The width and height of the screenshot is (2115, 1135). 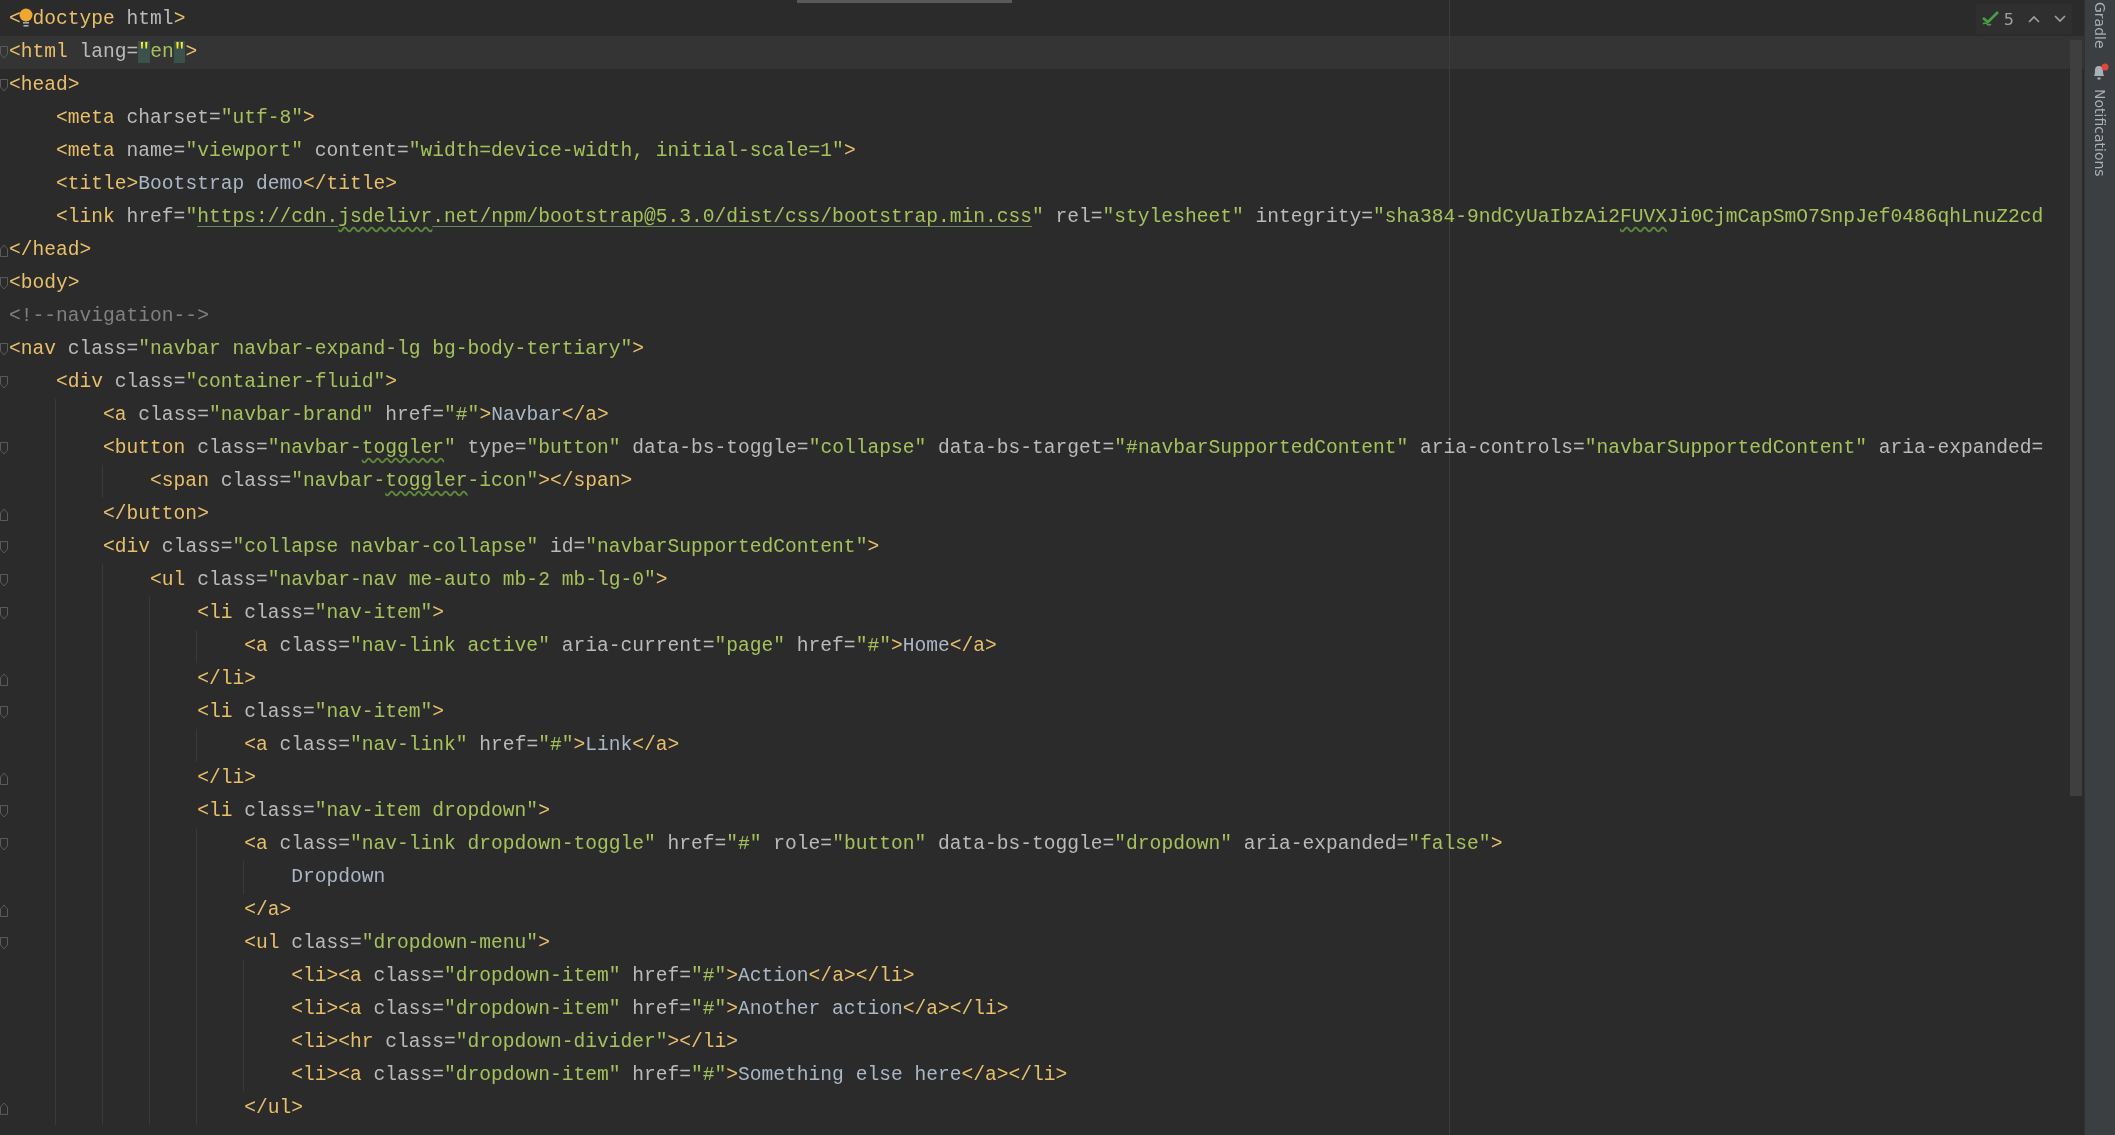 What do you see at coordinates (679, 1075) in the screenshot?
I see `code-line: <li><a class="dropdown-item" href="#">Something else here</a></li>` at bounding box center [679, 1075].